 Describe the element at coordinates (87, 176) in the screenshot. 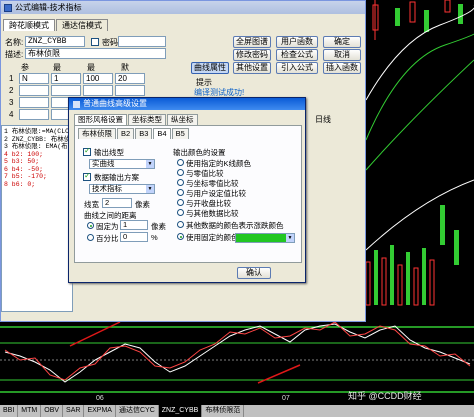

I see `data-output-checkbox` at that location.